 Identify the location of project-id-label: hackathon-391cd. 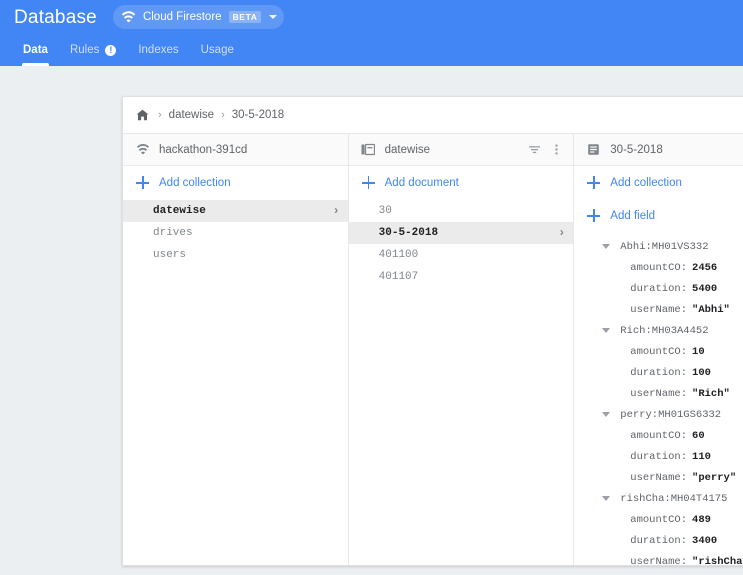
(203, 149).